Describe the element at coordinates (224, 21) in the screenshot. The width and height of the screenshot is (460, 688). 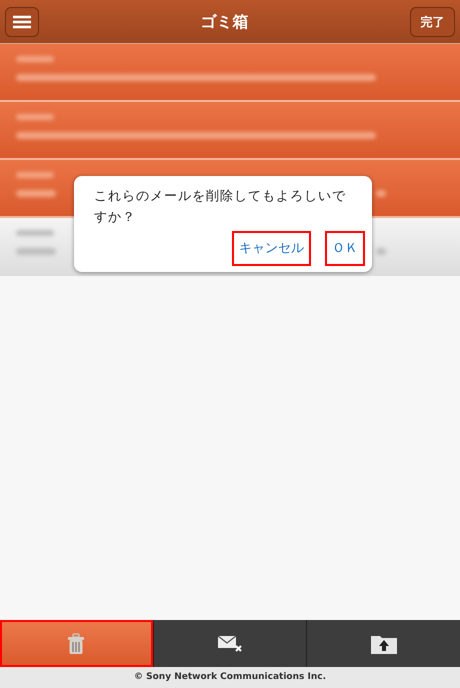
I see `window-title: ゴミ箱` at that location.